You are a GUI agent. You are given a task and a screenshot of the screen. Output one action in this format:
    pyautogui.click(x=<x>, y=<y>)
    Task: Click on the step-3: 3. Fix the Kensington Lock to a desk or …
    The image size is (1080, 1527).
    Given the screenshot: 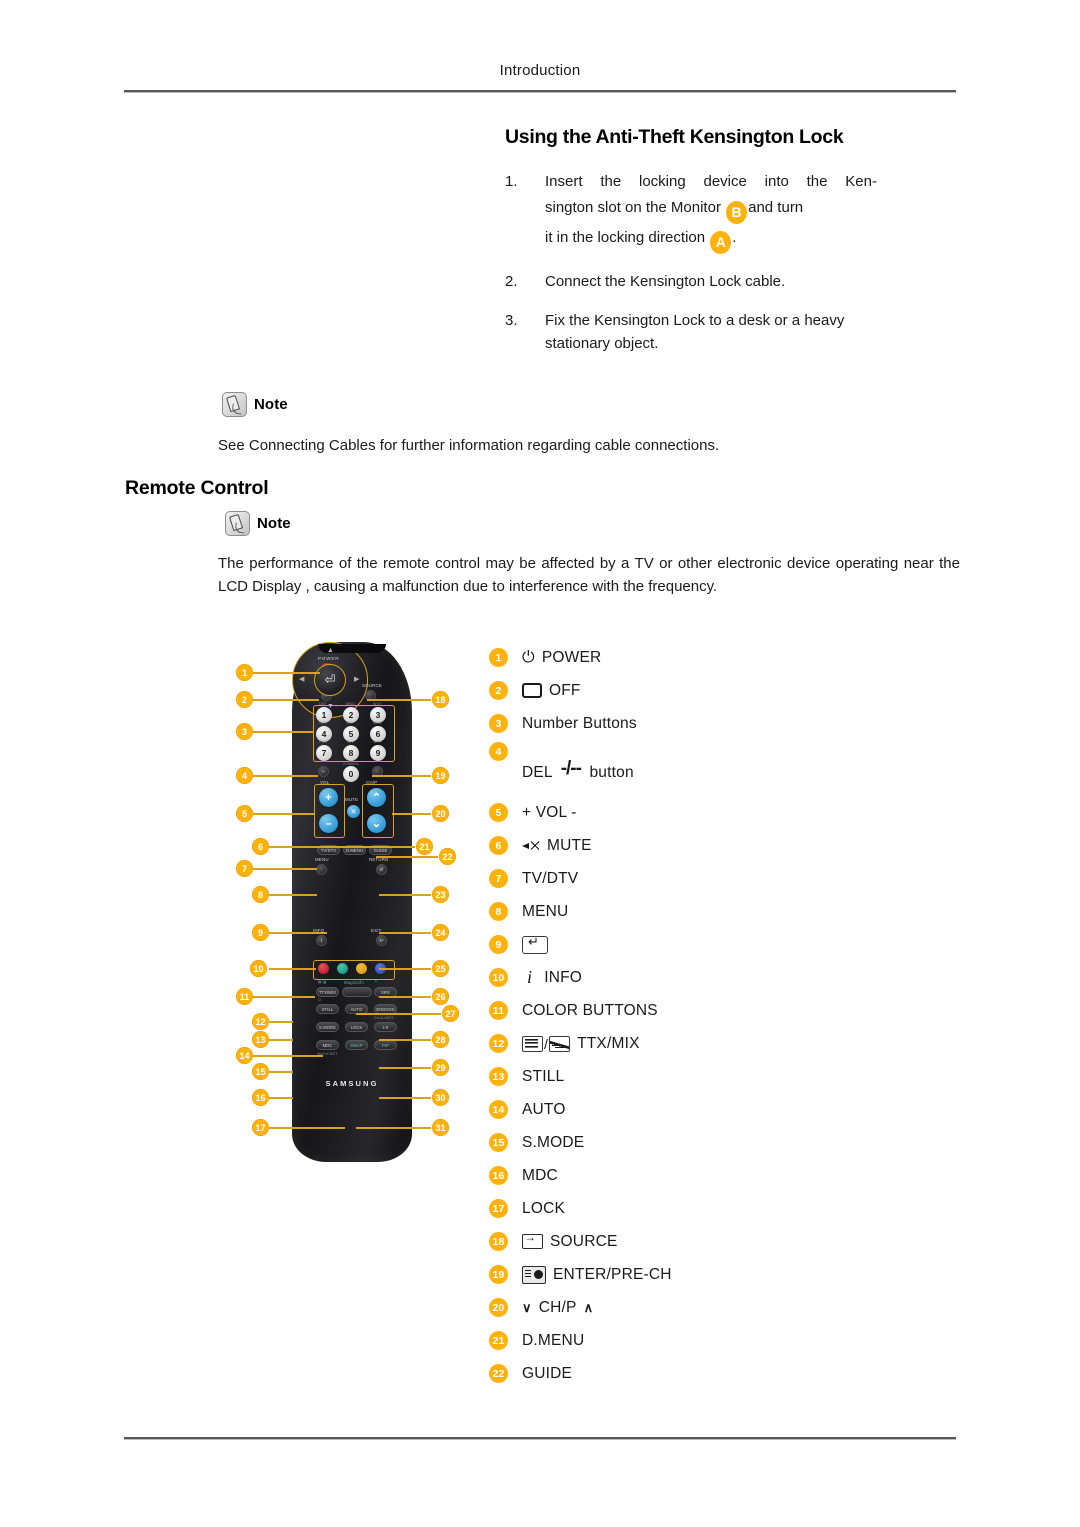 What is the action you would take?
    pyautogui.click(x=691, y=332)
    